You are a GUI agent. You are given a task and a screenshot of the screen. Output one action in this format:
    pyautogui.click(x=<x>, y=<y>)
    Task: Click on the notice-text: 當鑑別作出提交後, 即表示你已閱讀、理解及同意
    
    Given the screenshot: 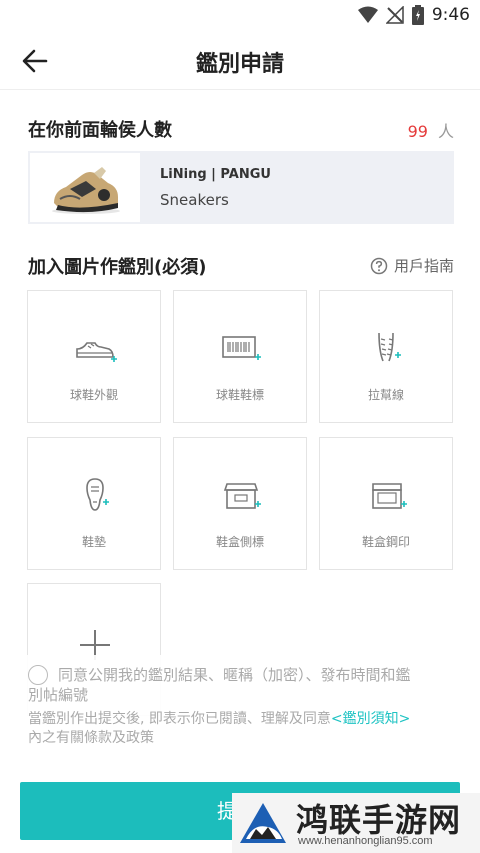 What is the action you would take?
    pyautogui.click(x=179, y=719)
    